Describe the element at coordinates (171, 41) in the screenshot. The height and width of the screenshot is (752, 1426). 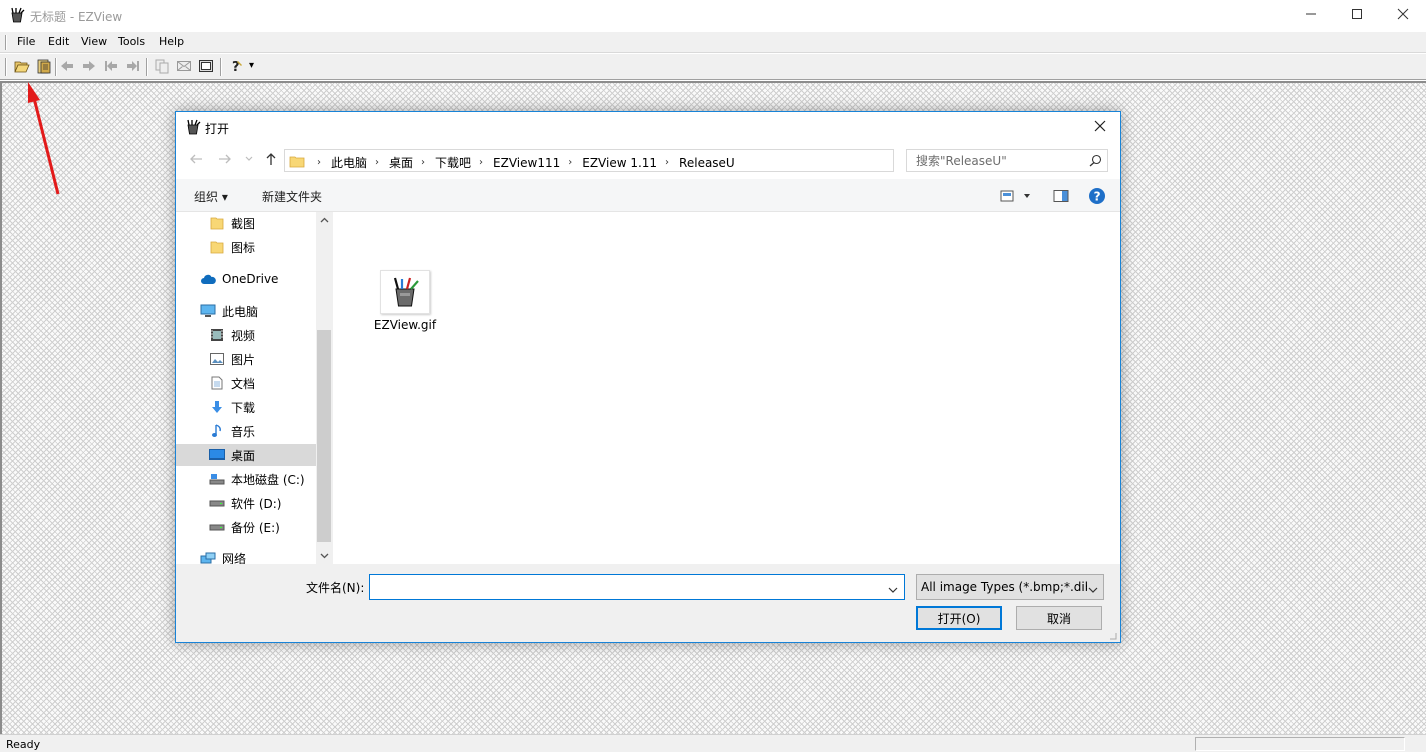
I see `menu-help: Help` at that location.